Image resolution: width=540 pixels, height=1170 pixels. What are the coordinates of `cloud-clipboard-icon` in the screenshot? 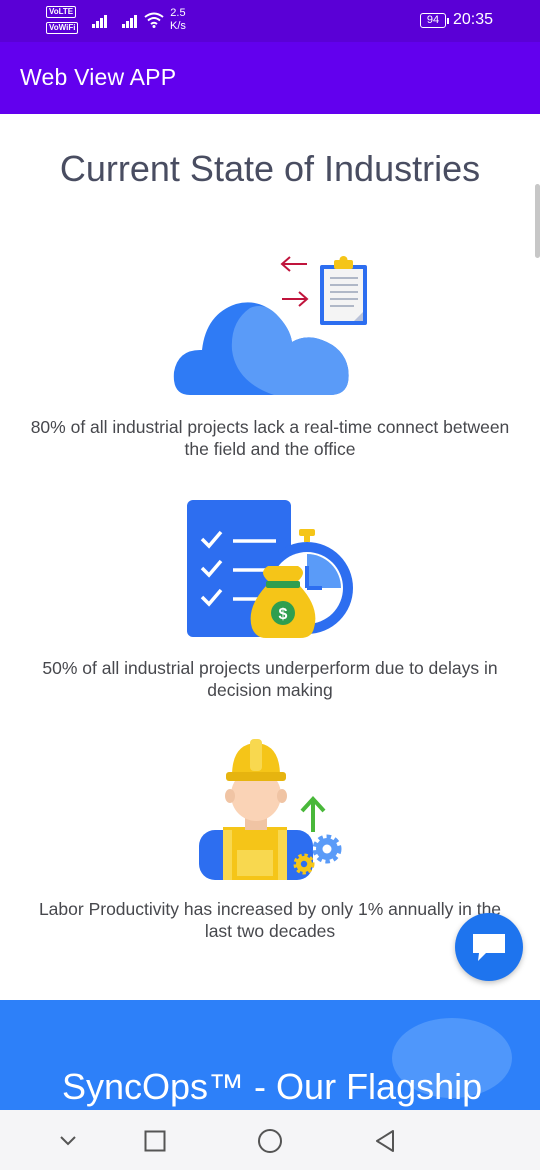 It's located at (270, 325).